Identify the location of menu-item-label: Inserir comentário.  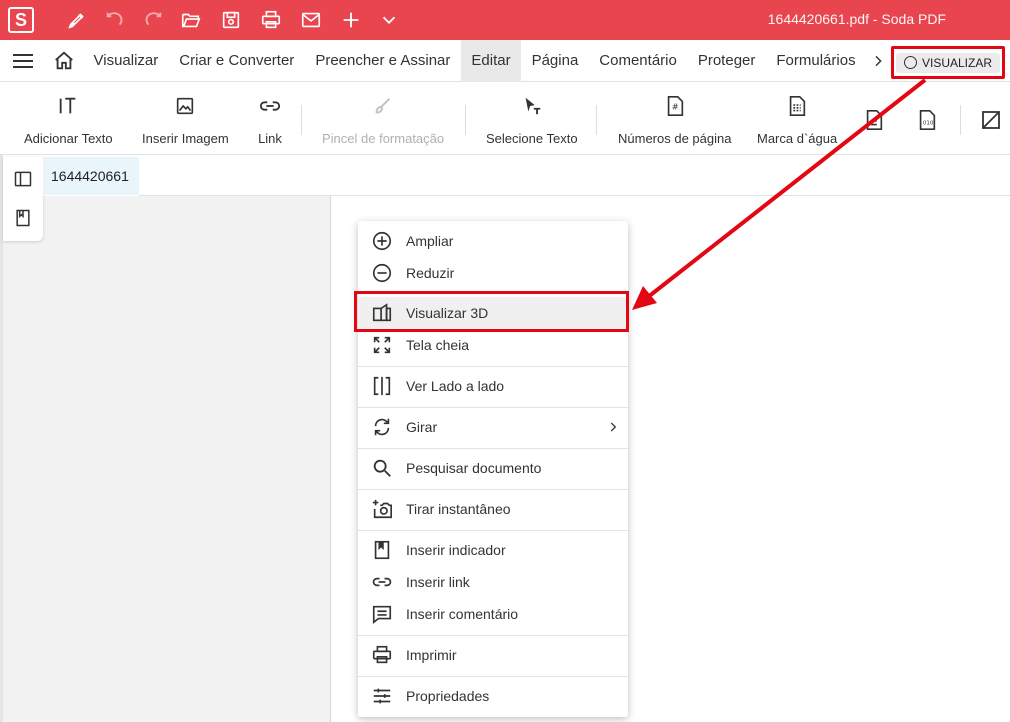
(462, 614).